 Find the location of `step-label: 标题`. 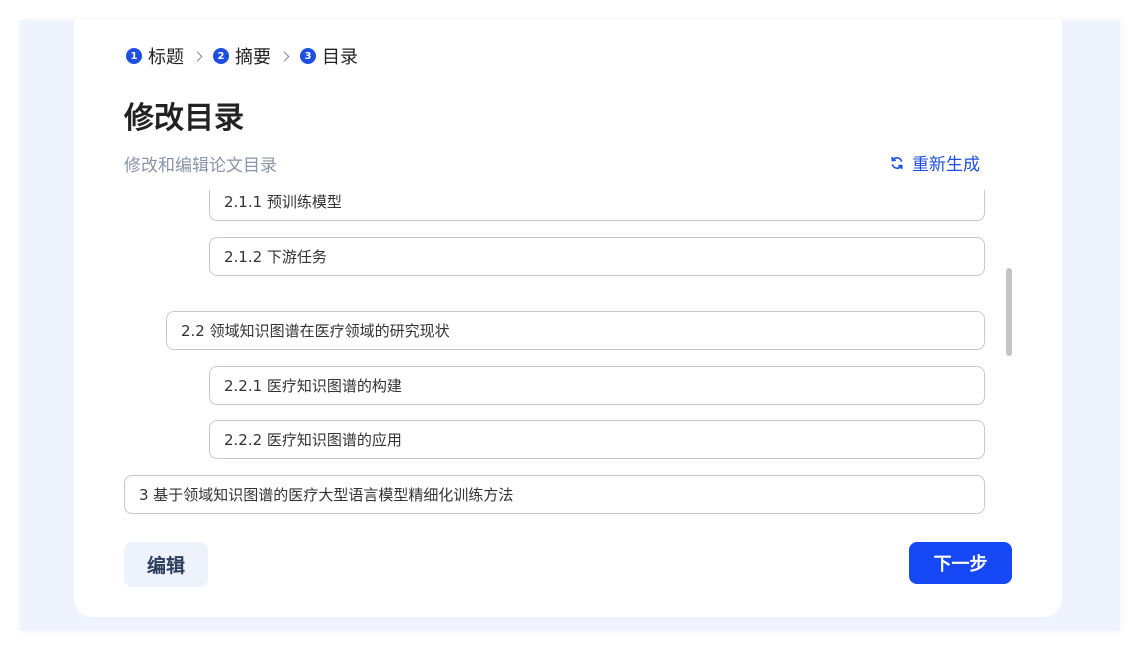

step-label: 标题 is located at coordinates (166, 57).